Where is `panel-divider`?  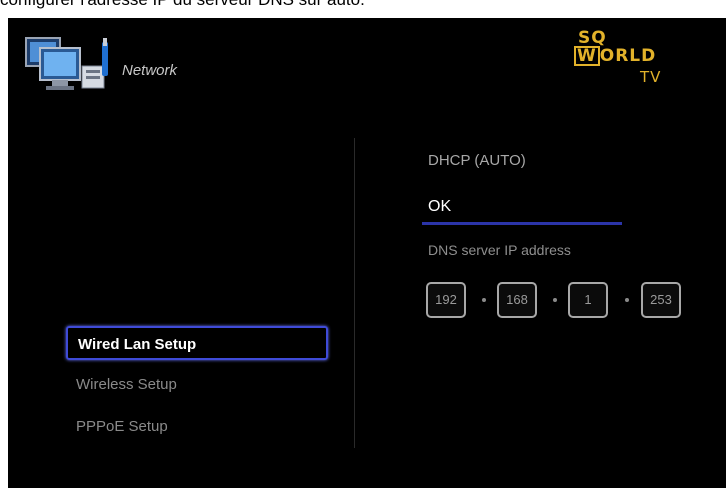
panel-divider is located at coordinates (354, 293).